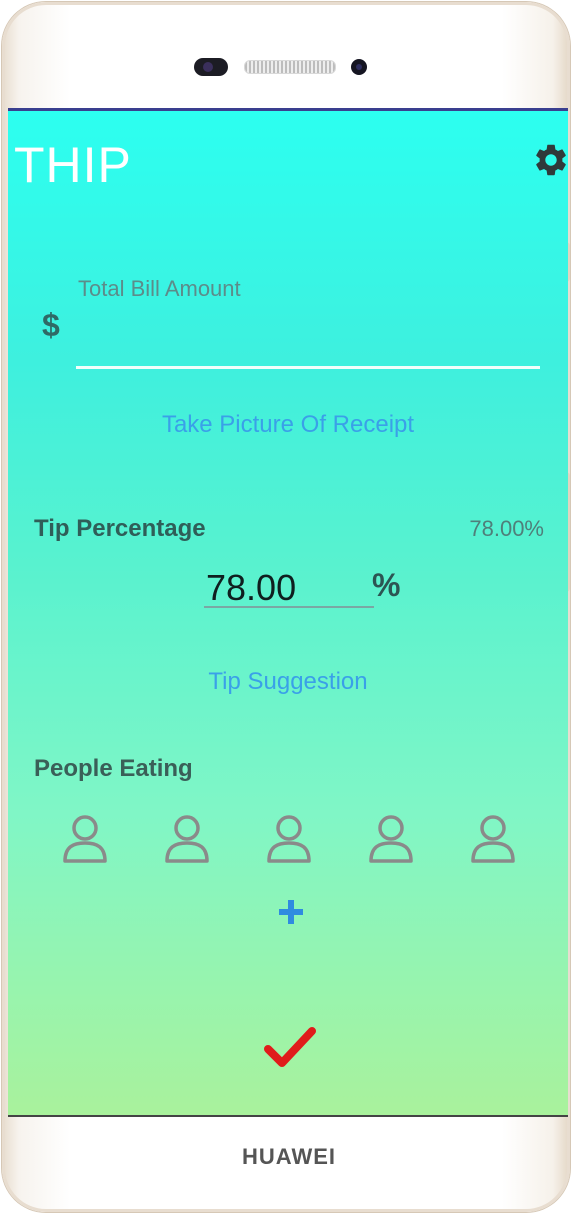 The height and width of the screenshot is (1218, 578). I want to click on checkmark-icon, so click(290, 1047).